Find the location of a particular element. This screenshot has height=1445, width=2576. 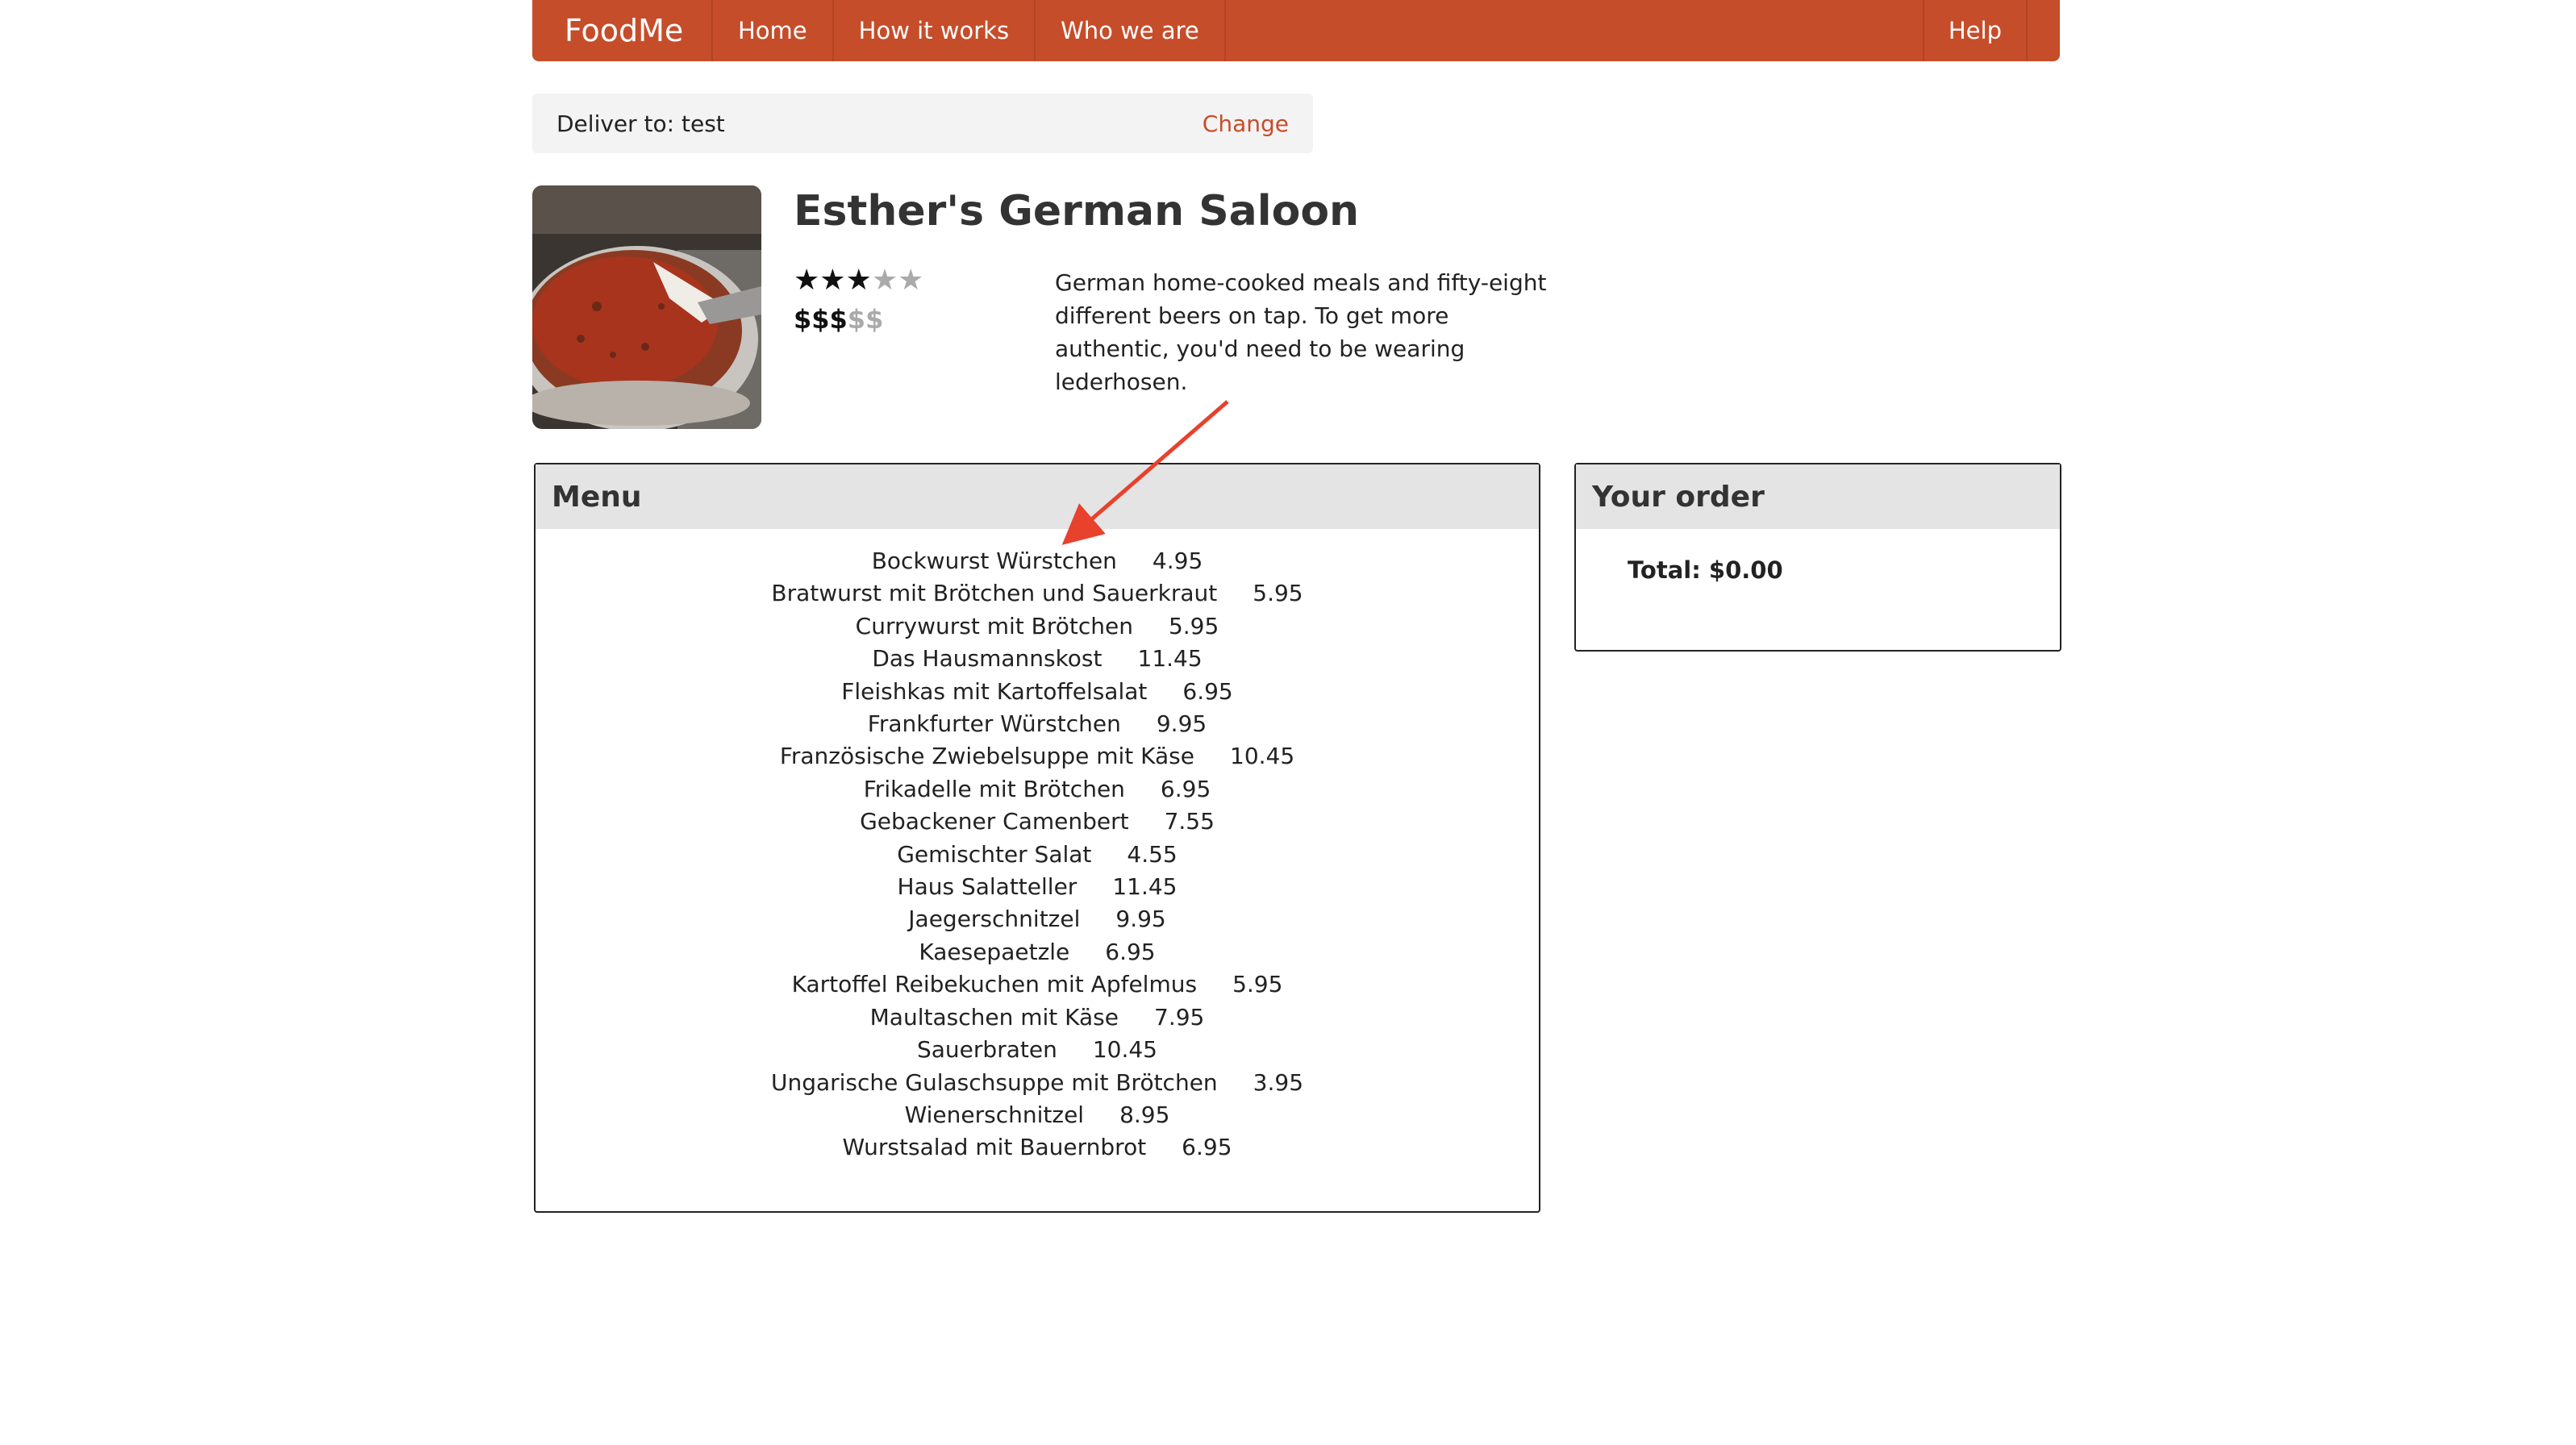

price-rating: $$$$$ is located at coordinates (838, 319).